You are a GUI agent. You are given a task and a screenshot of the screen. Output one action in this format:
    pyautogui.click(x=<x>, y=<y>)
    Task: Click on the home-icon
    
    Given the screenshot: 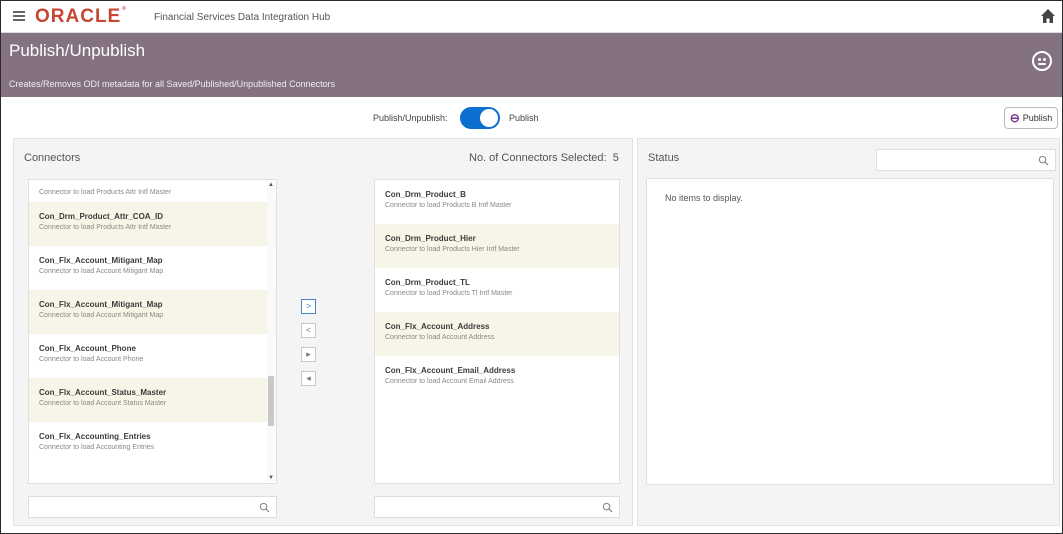 What is the action you would take?
    pyautogui.click(x=1048, y=16)
    